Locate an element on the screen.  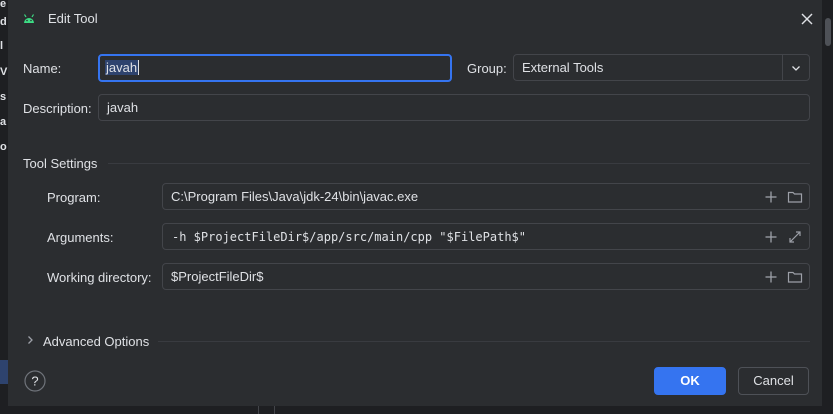
dialog-titlebar: Edit Tool is located at coordinates (415, 19).